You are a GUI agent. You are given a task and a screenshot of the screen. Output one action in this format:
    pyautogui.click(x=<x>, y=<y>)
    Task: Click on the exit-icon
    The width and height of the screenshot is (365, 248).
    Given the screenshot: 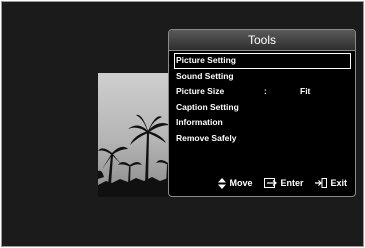 What is the action you would take?
    pyautogui.click(x=321, y=183)
    